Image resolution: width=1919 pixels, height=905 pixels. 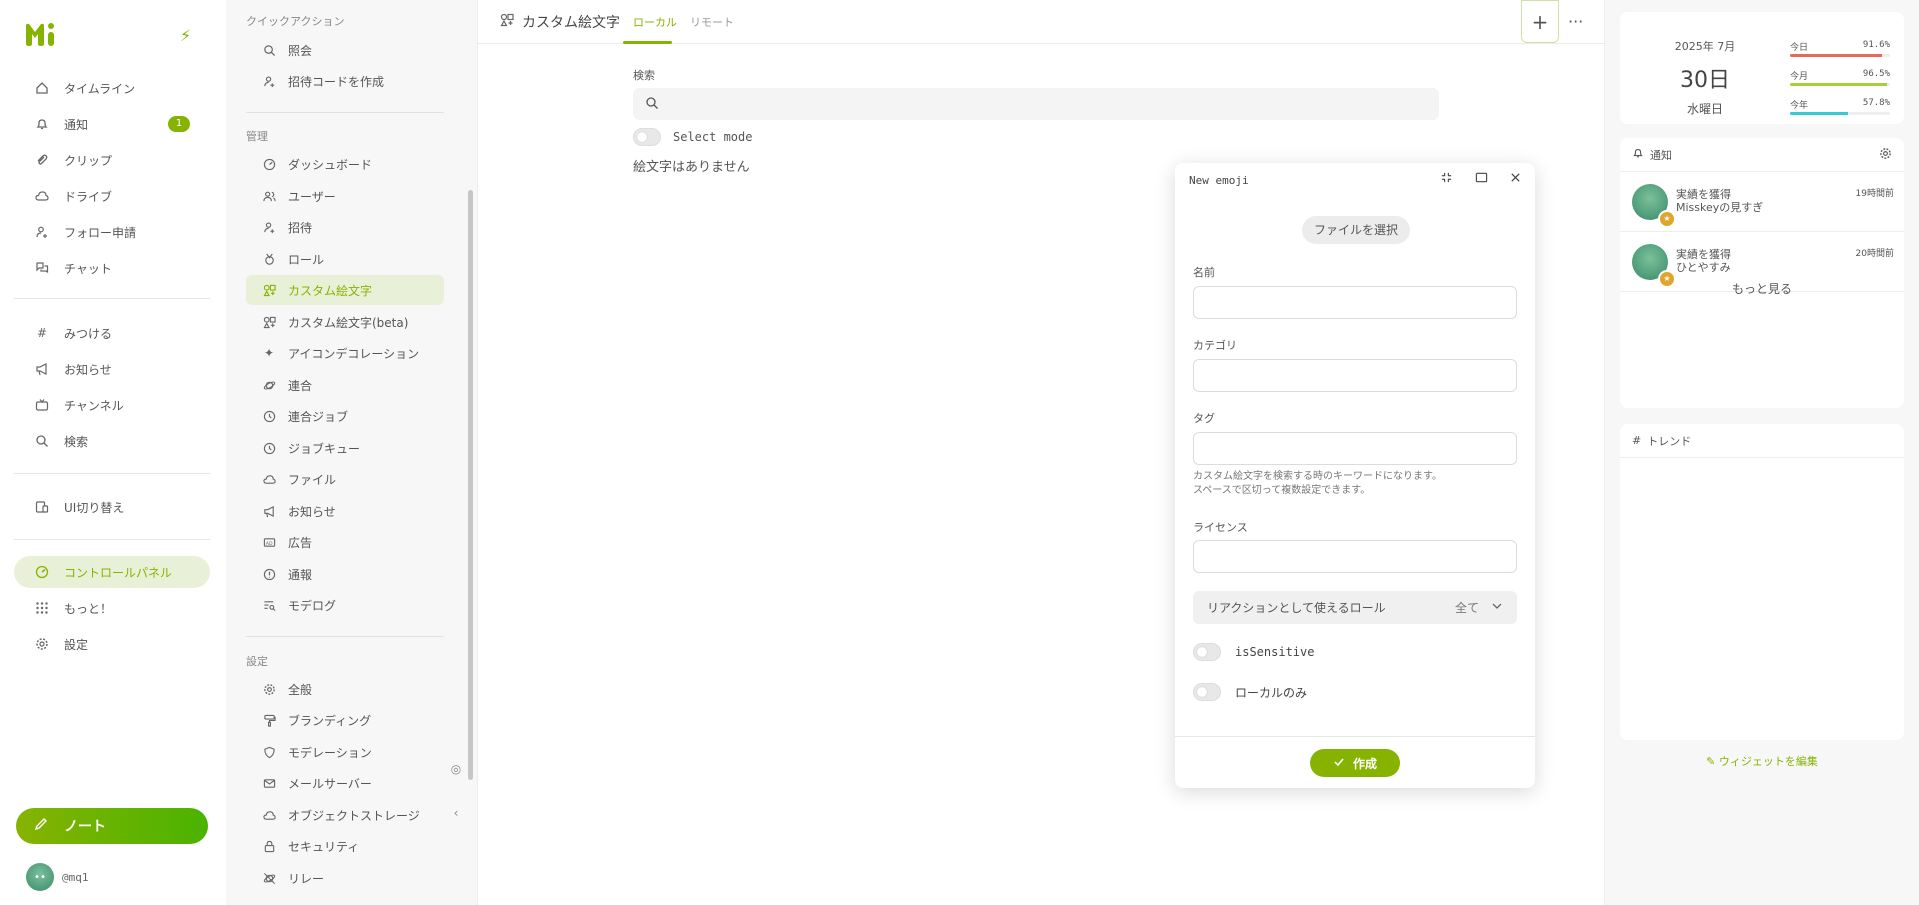 I want to click on category-input, so click(x=1355, y=375).